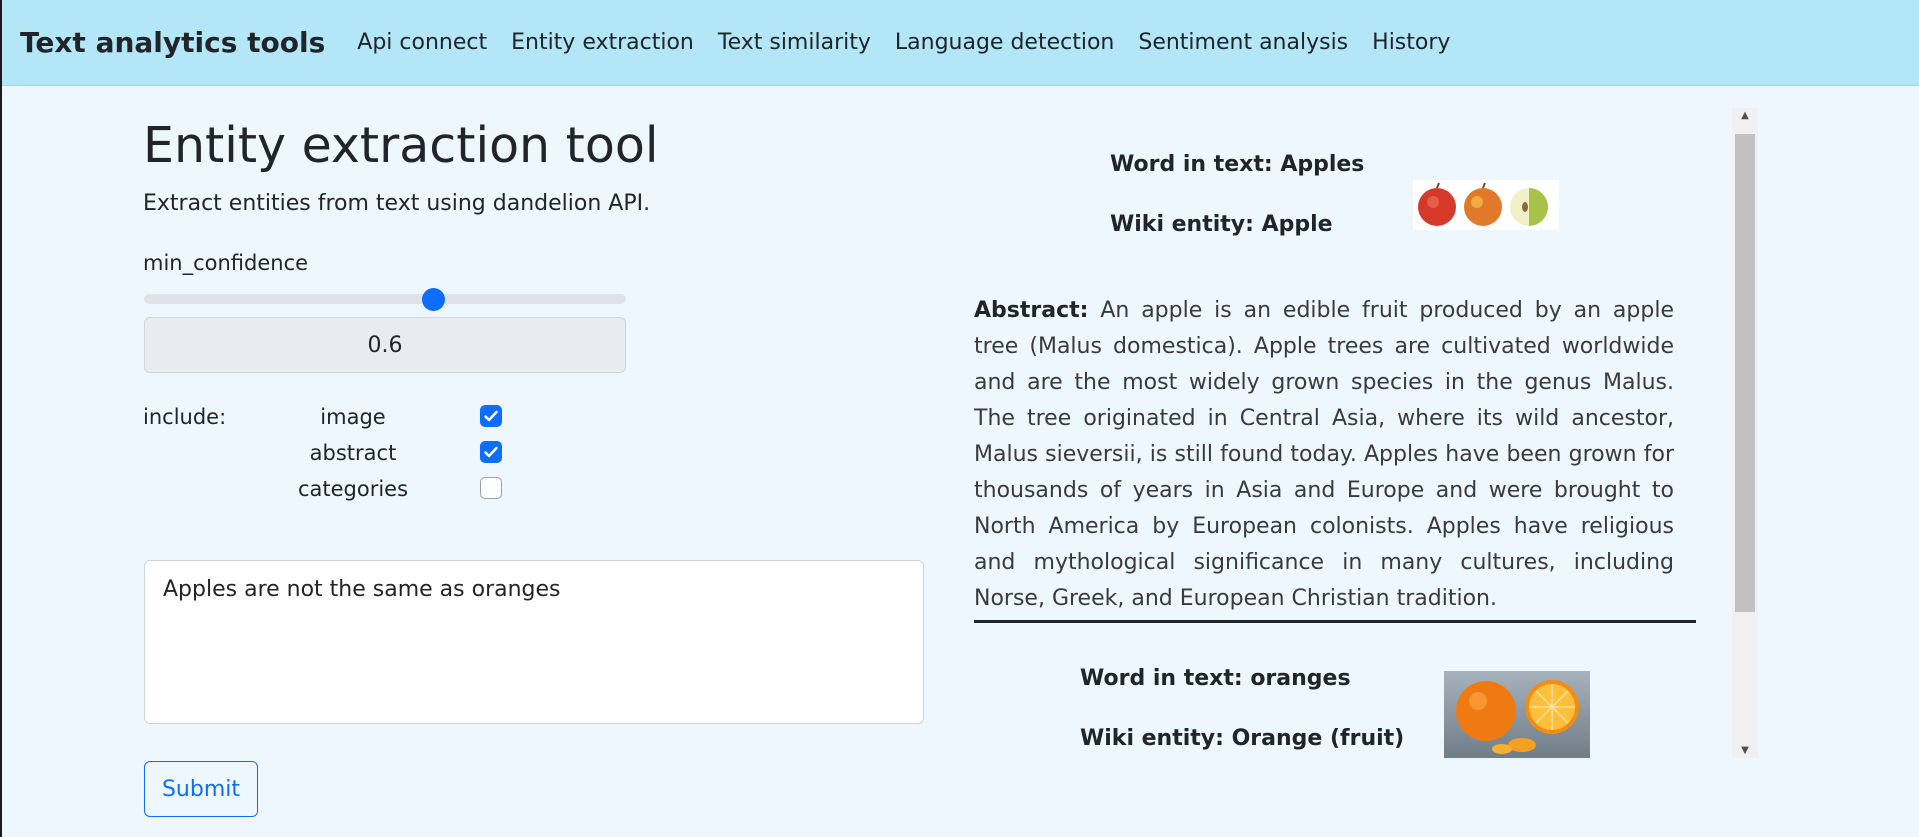 This screenshot has width=1919, height=837. I want to click on scroll-up-icon: ▲, so click(1745, 115).